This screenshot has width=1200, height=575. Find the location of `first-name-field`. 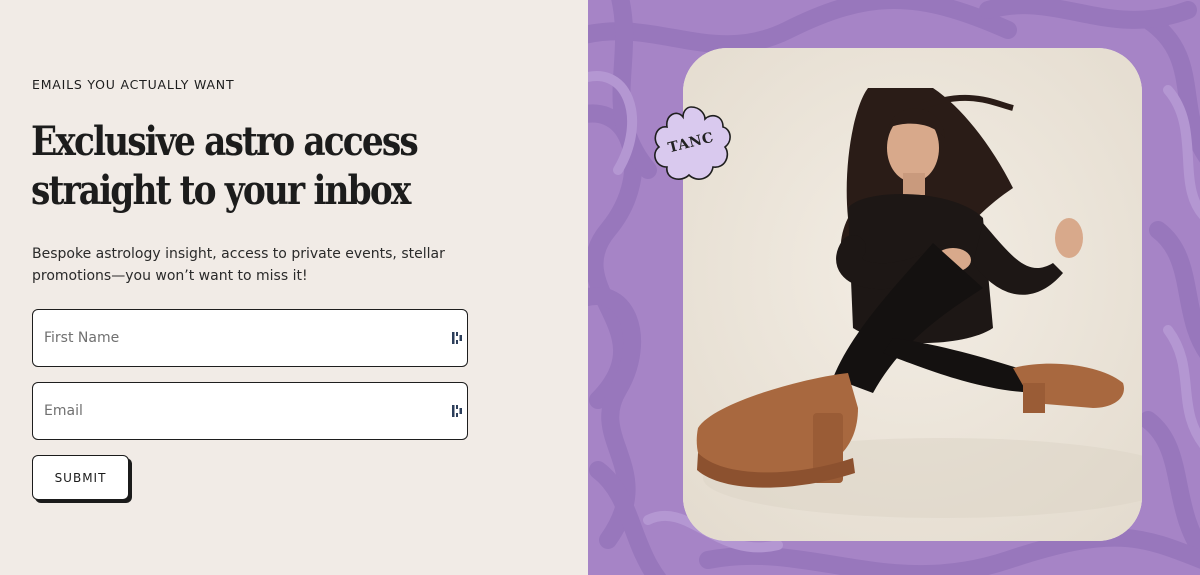

first-name-field is located at coordinates (250, 338).